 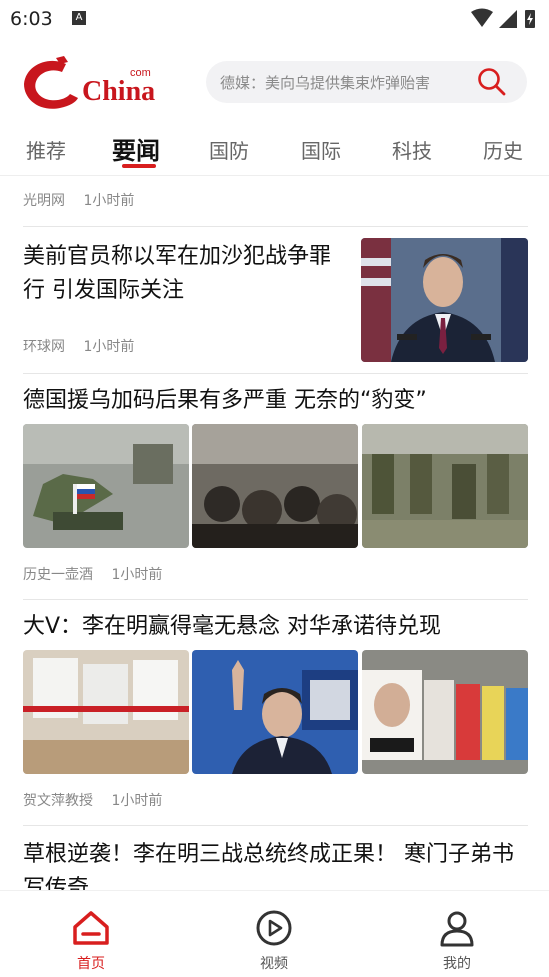 I want to click on nav-home: 首页, so click(x=91, y=941).